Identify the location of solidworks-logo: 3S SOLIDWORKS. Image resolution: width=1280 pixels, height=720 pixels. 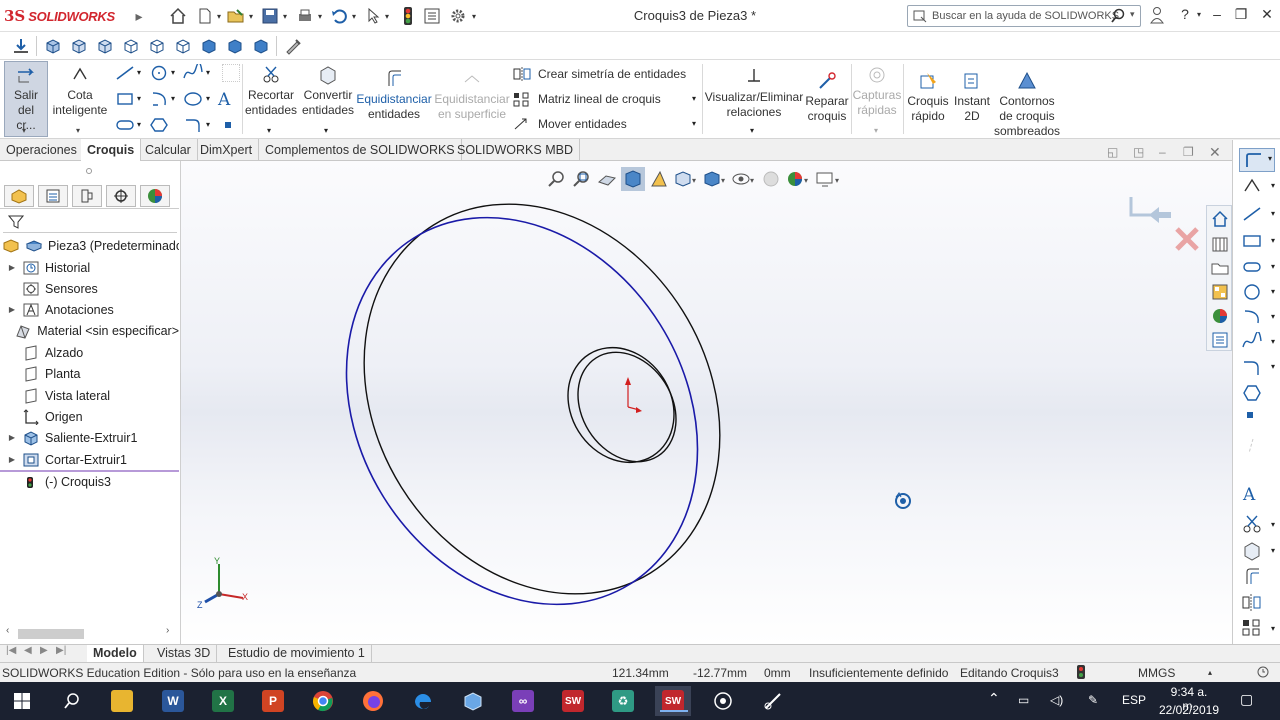
(59, 16).